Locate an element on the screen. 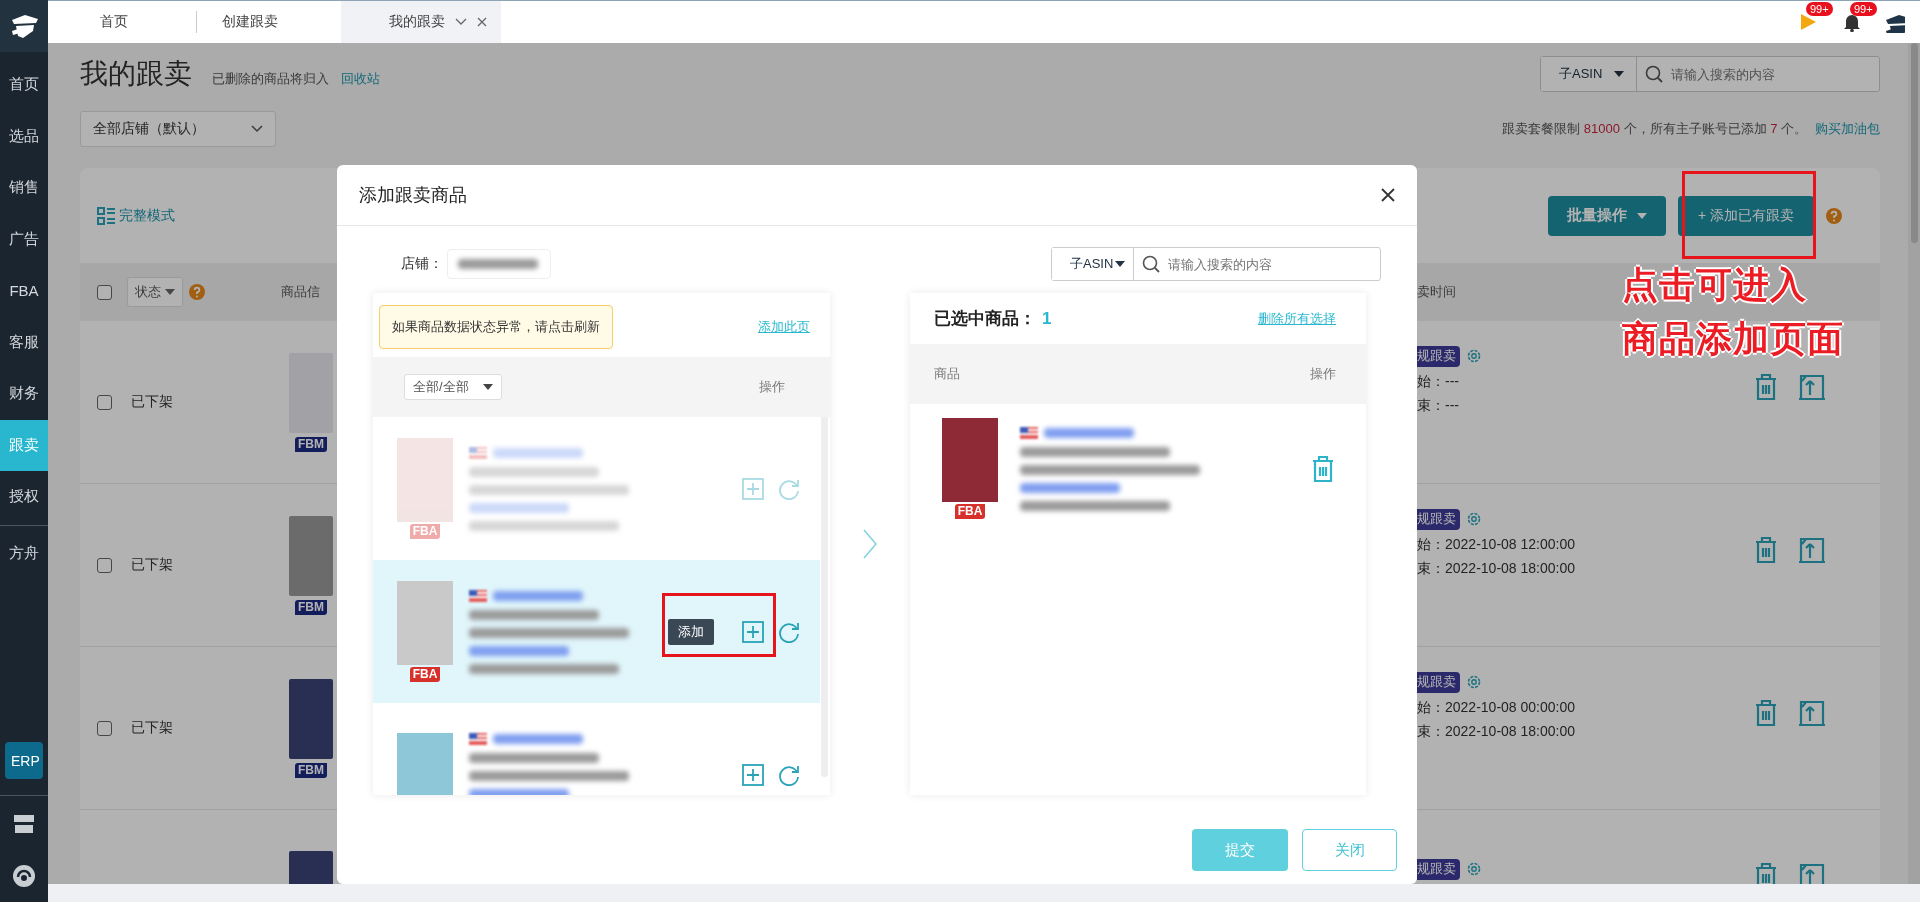 This screenshot has height=902, width=1920. annotation-text: 商品添加页面 is located at coordinates (1733, 339).